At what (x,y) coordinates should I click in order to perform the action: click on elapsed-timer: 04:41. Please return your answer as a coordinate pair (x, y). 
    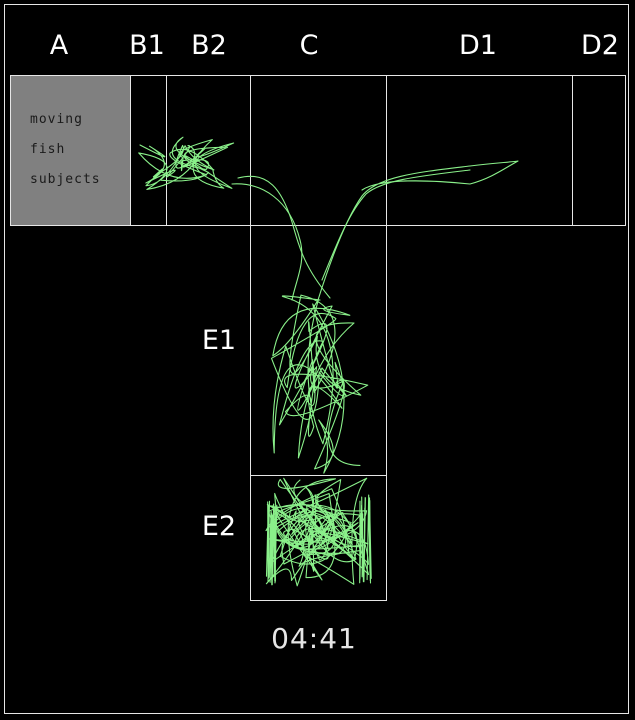
    Looking at the image, I should click on (314, 638).